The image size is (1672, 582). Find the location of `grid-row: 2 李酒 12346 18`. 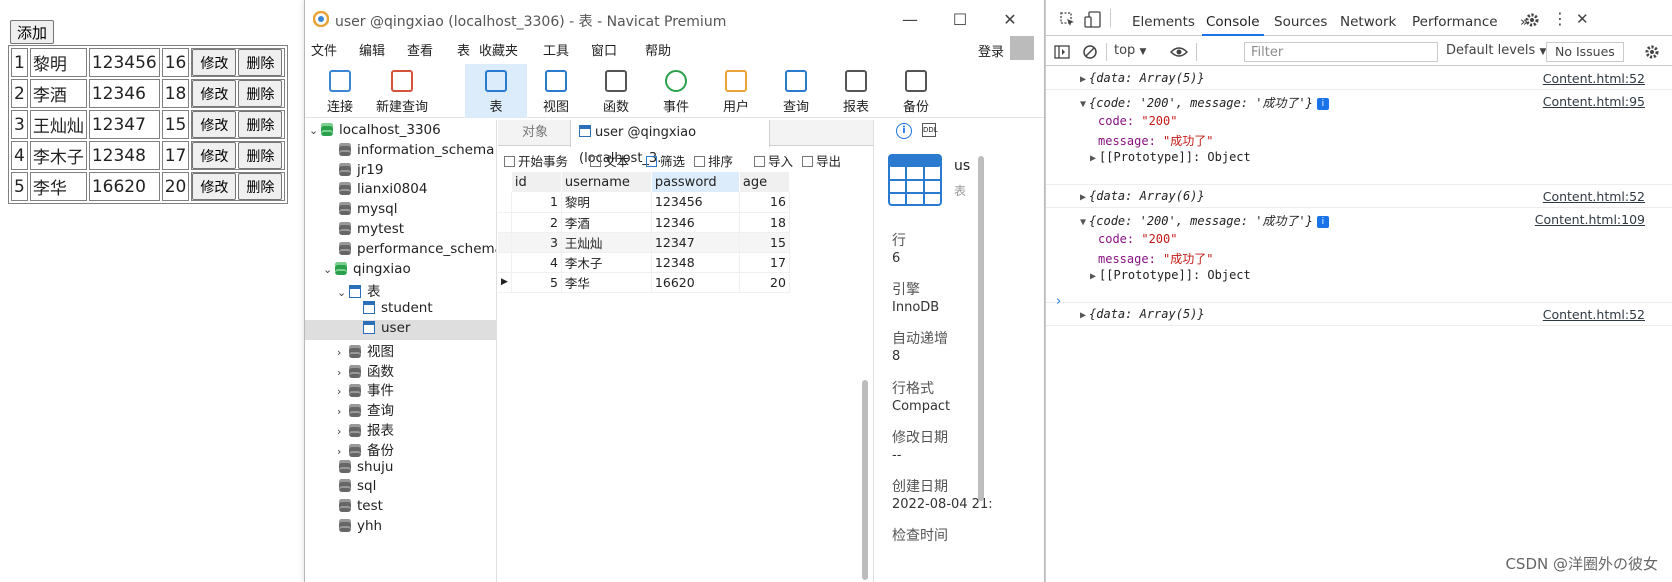

grid-row: 2 李酒 12346 18 is located at coordinates (644, 222).